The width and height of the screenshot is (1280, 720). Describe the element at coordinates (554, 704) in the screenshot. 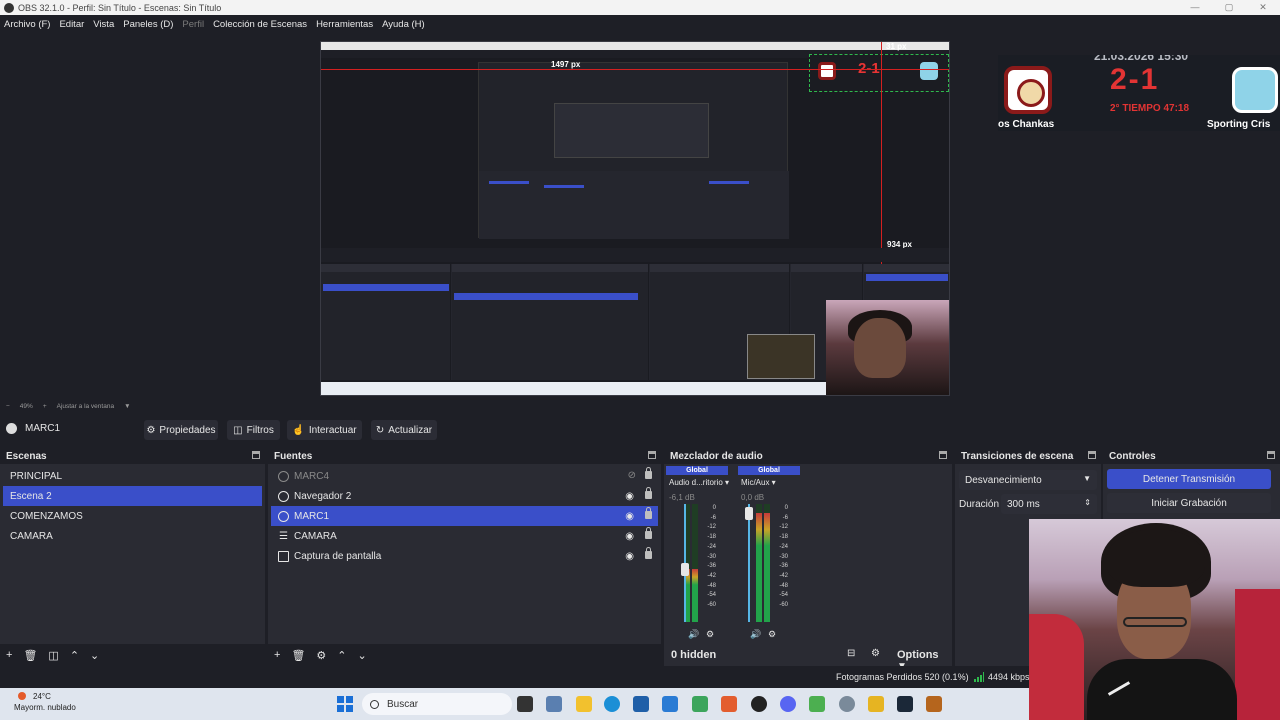

I see `copilot-icon` at that location.